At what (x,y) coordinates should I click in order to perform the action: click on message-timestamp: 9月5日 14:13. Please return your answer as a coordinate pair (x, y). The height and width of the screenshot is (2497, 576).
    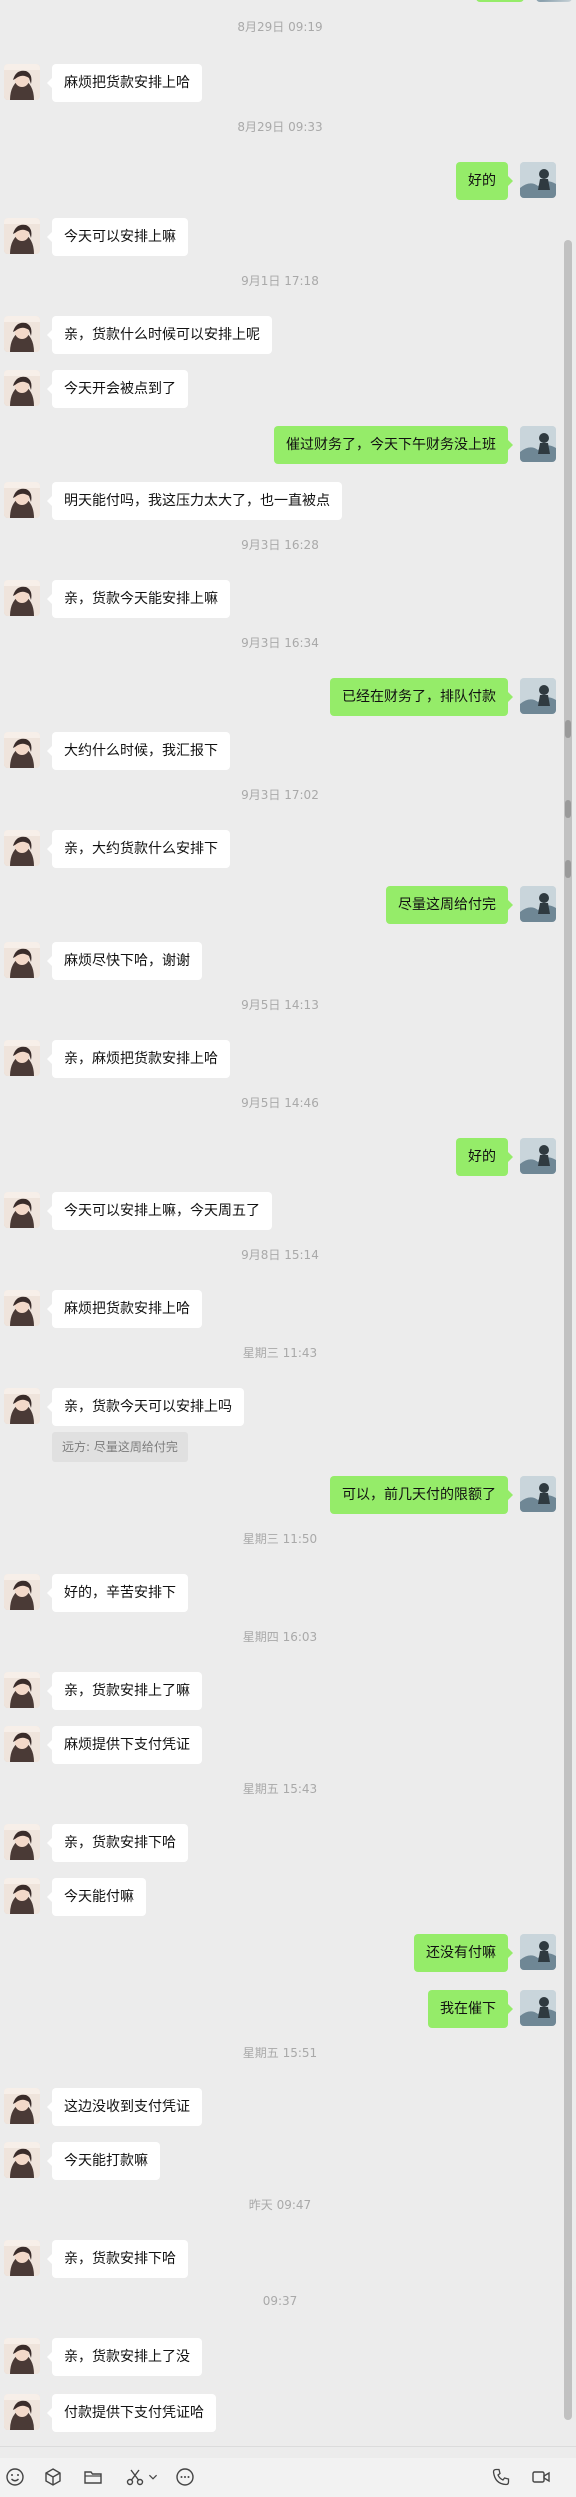
    Looking at the image, I should click on (280, 1005).